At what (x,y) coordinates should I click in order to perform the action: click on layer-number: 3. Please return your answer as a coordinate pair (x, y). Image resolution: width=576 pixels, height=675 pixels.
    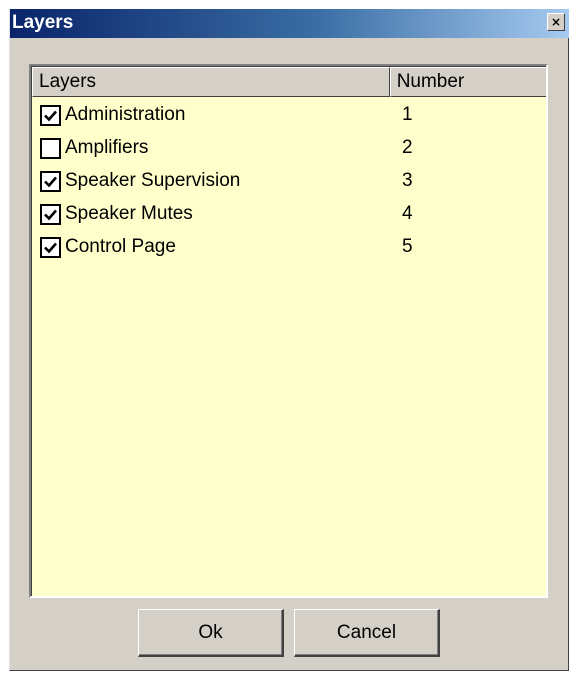
    Looking at the image, I should click on (407, 180).